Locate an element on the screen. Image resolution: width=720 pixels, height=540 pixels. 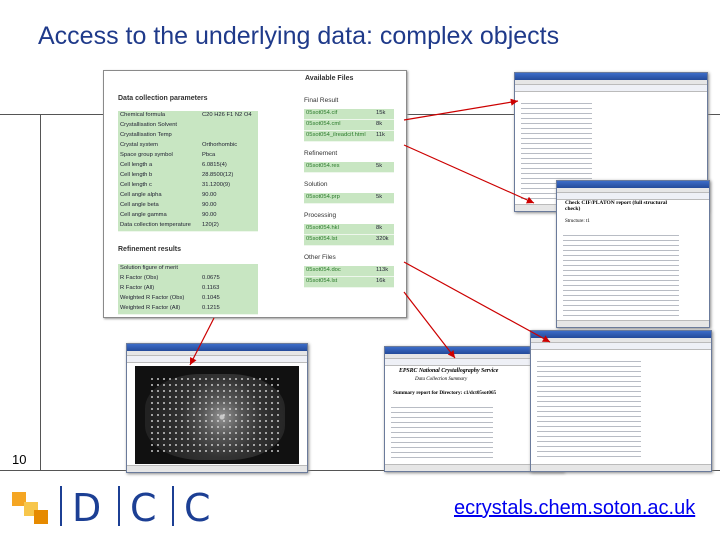
collection-parameters-title: Data collection parameters is located at coordinates (163, 98).